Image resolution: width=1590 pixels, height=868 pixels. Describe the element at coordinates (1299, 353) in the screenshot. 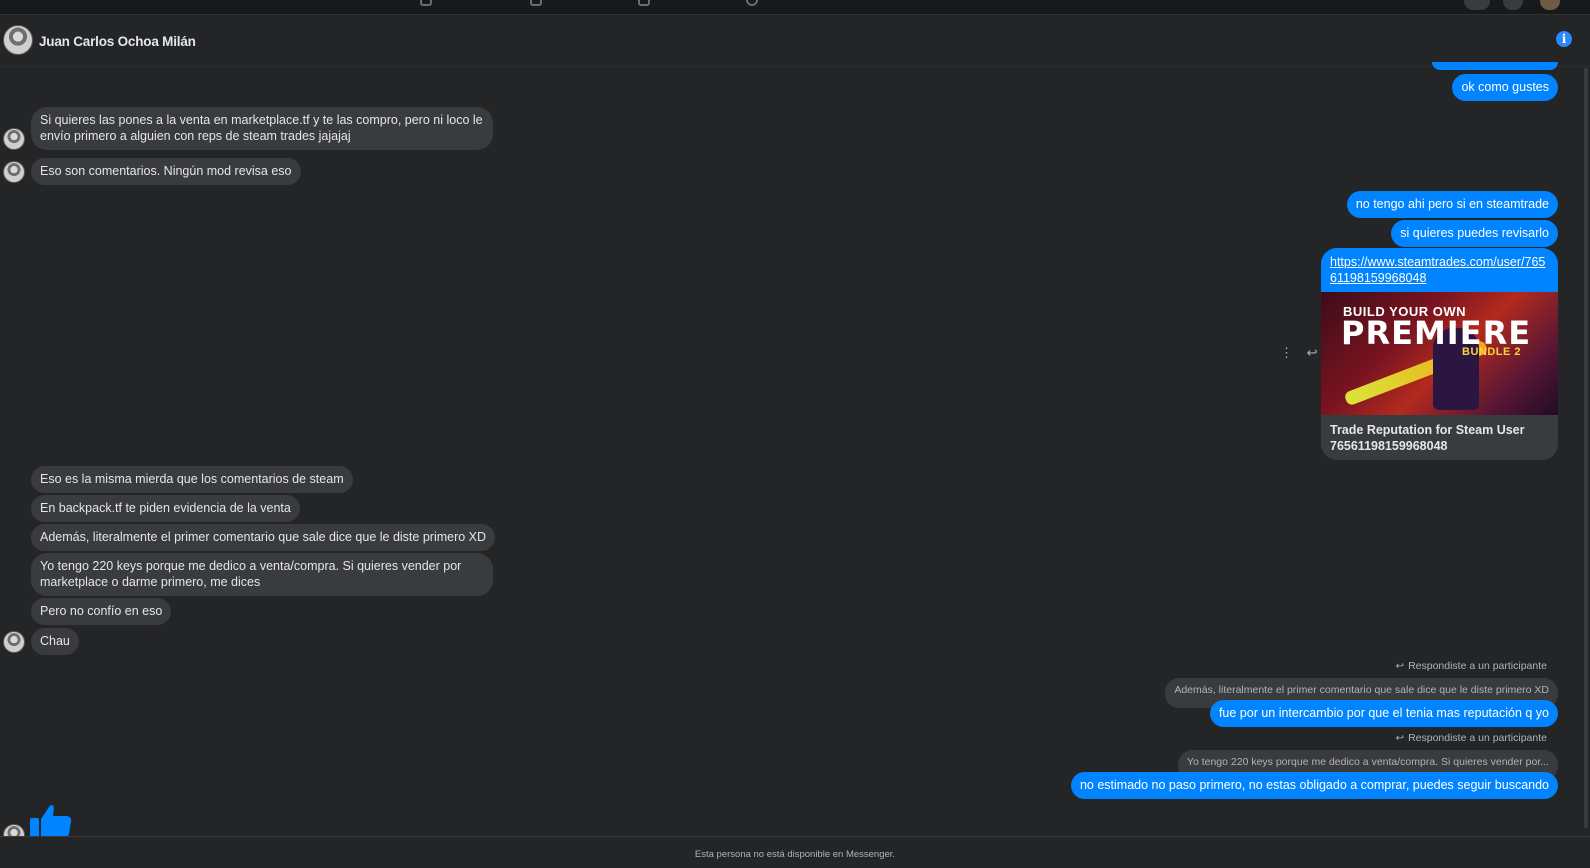

I see `message-actions: ⋮ ↩` at that location.